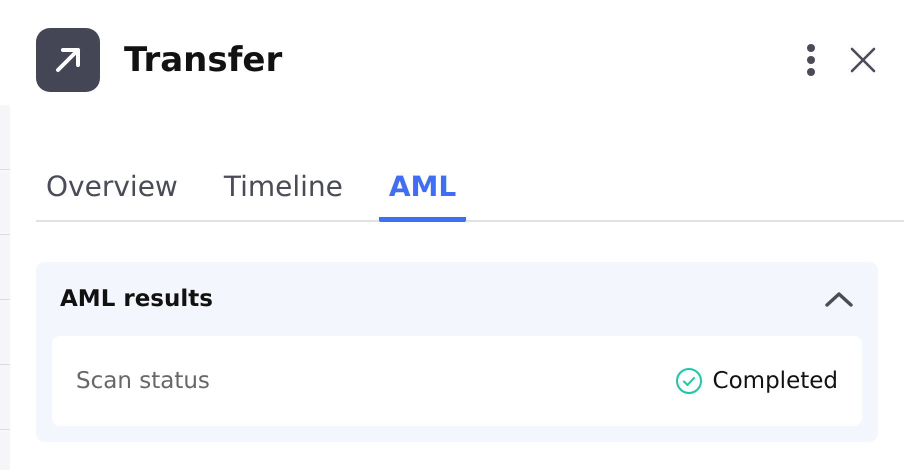 This screenshot has width=904, height=470. I want to click on tab: AML, so click(422, 194).